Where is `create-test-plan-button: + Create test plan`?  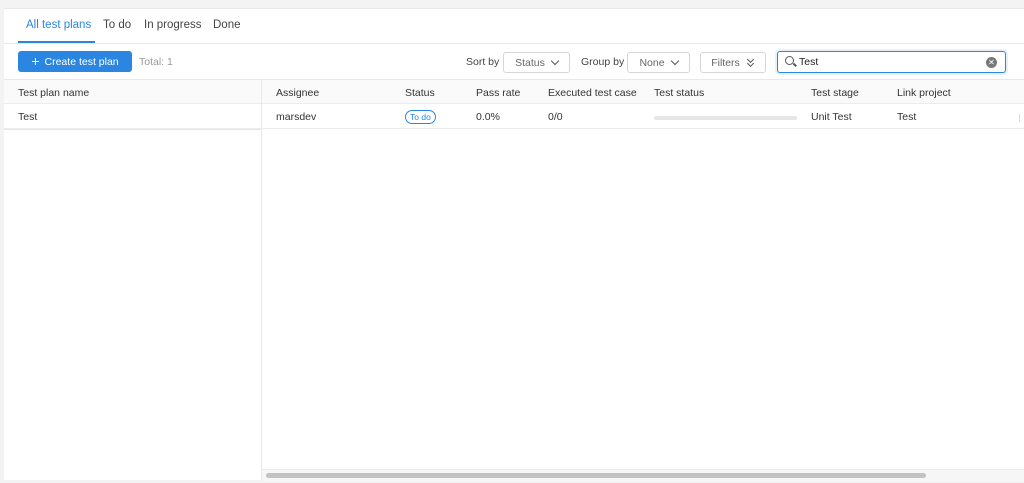
create-test-plan-button: + Create test plan is located at coordinates (75, 61).